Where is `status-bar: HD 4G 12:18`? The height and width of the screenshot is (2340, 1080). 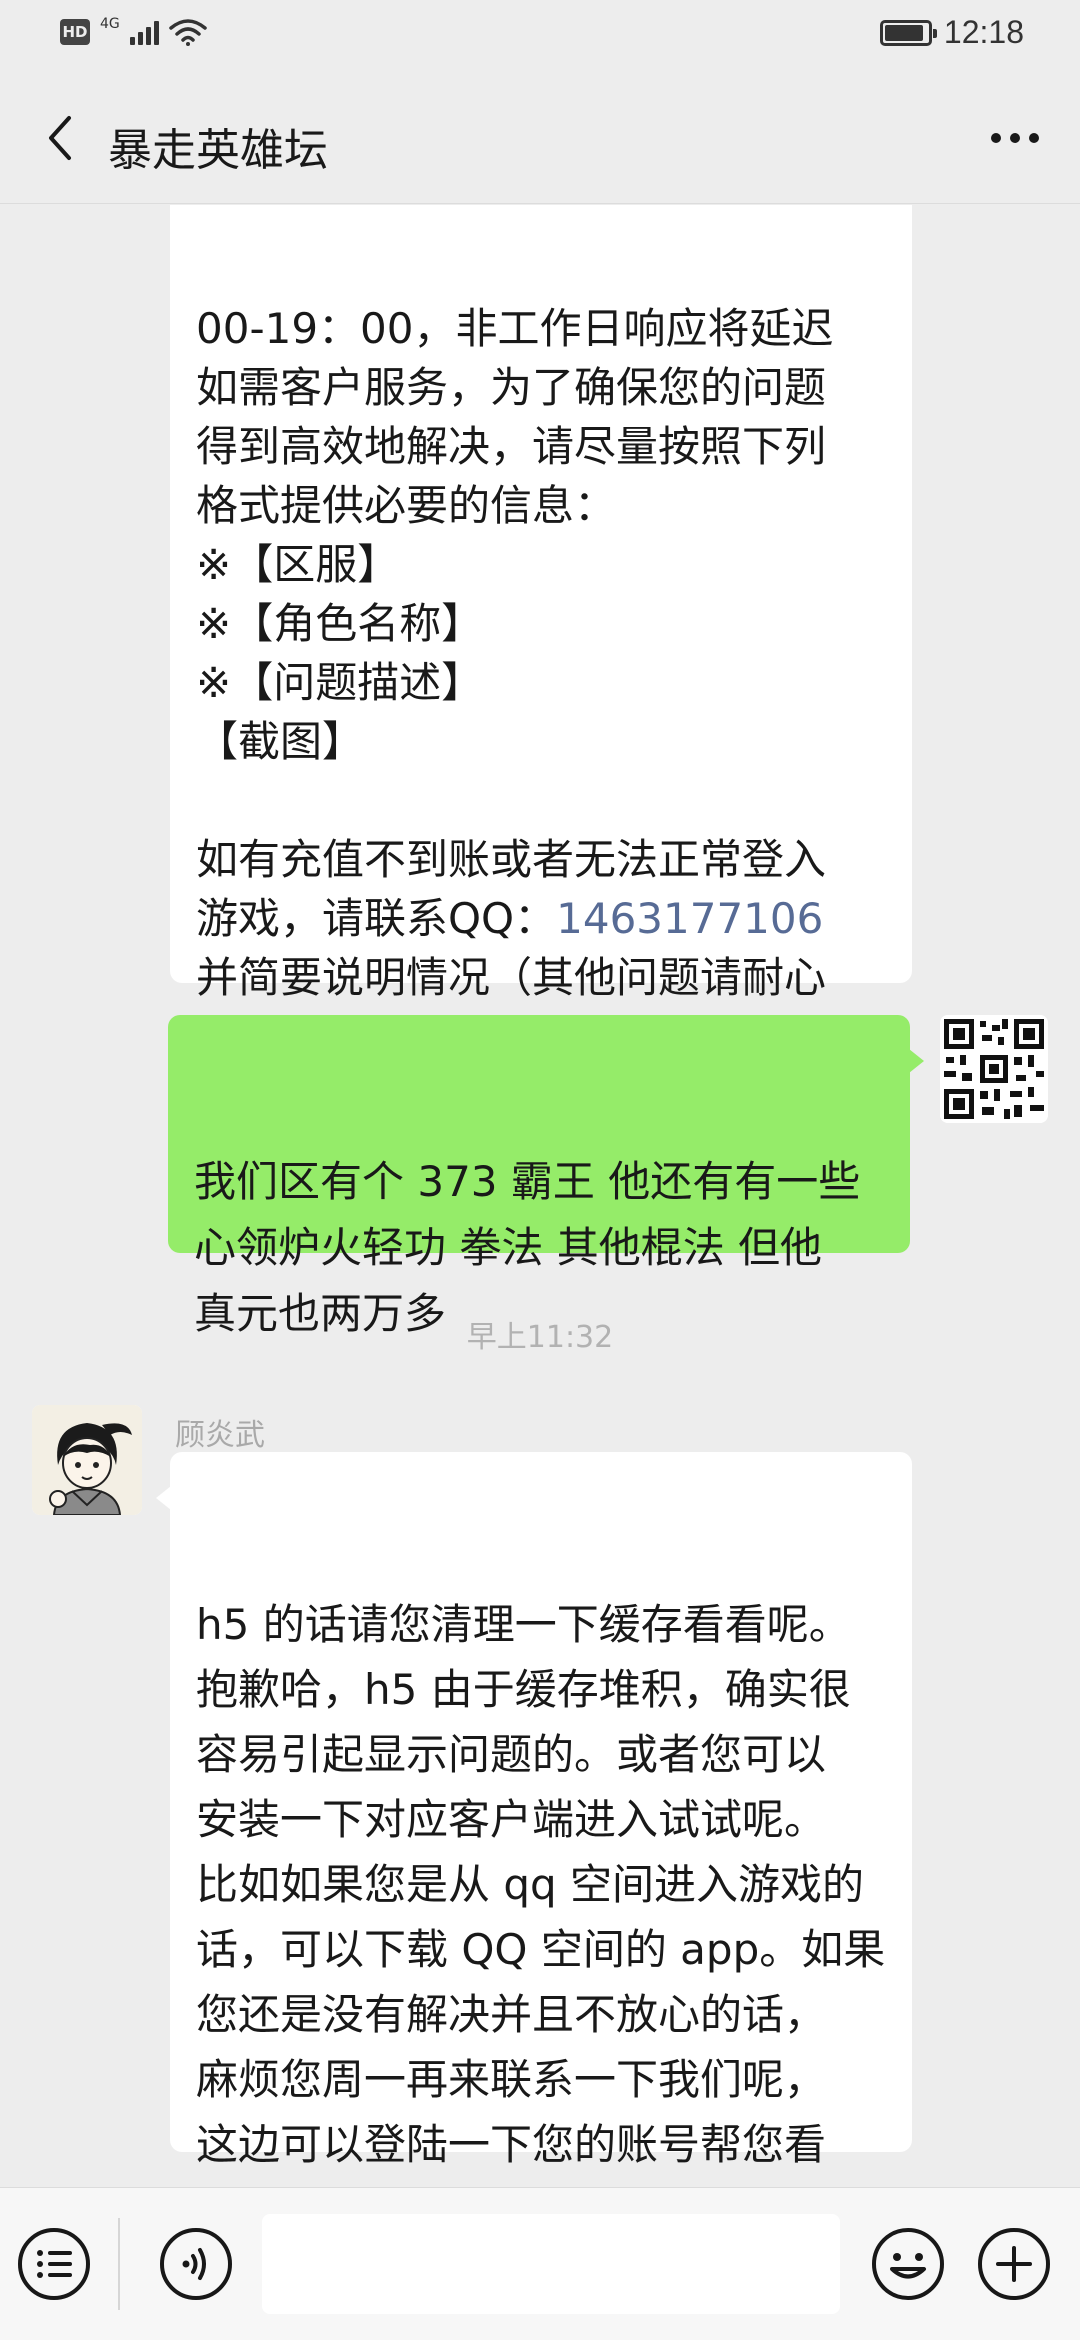 status-bar: HD 4G 12:18 is located at coordinates (540, 36).